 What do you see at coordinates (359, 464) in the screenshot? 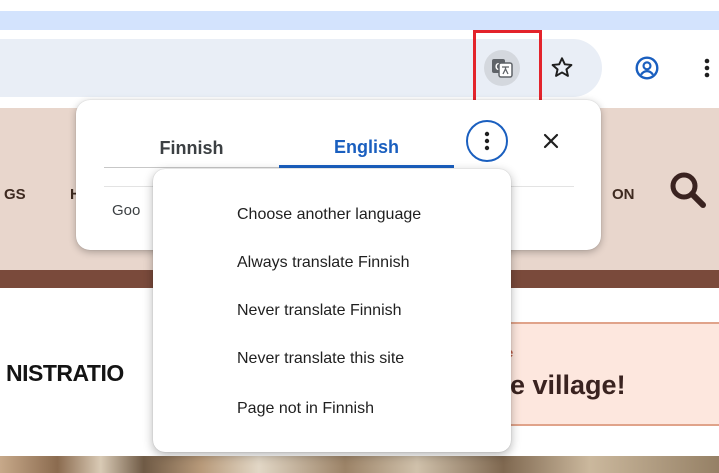
I see `site-photo` at bounding box center [359, 464].